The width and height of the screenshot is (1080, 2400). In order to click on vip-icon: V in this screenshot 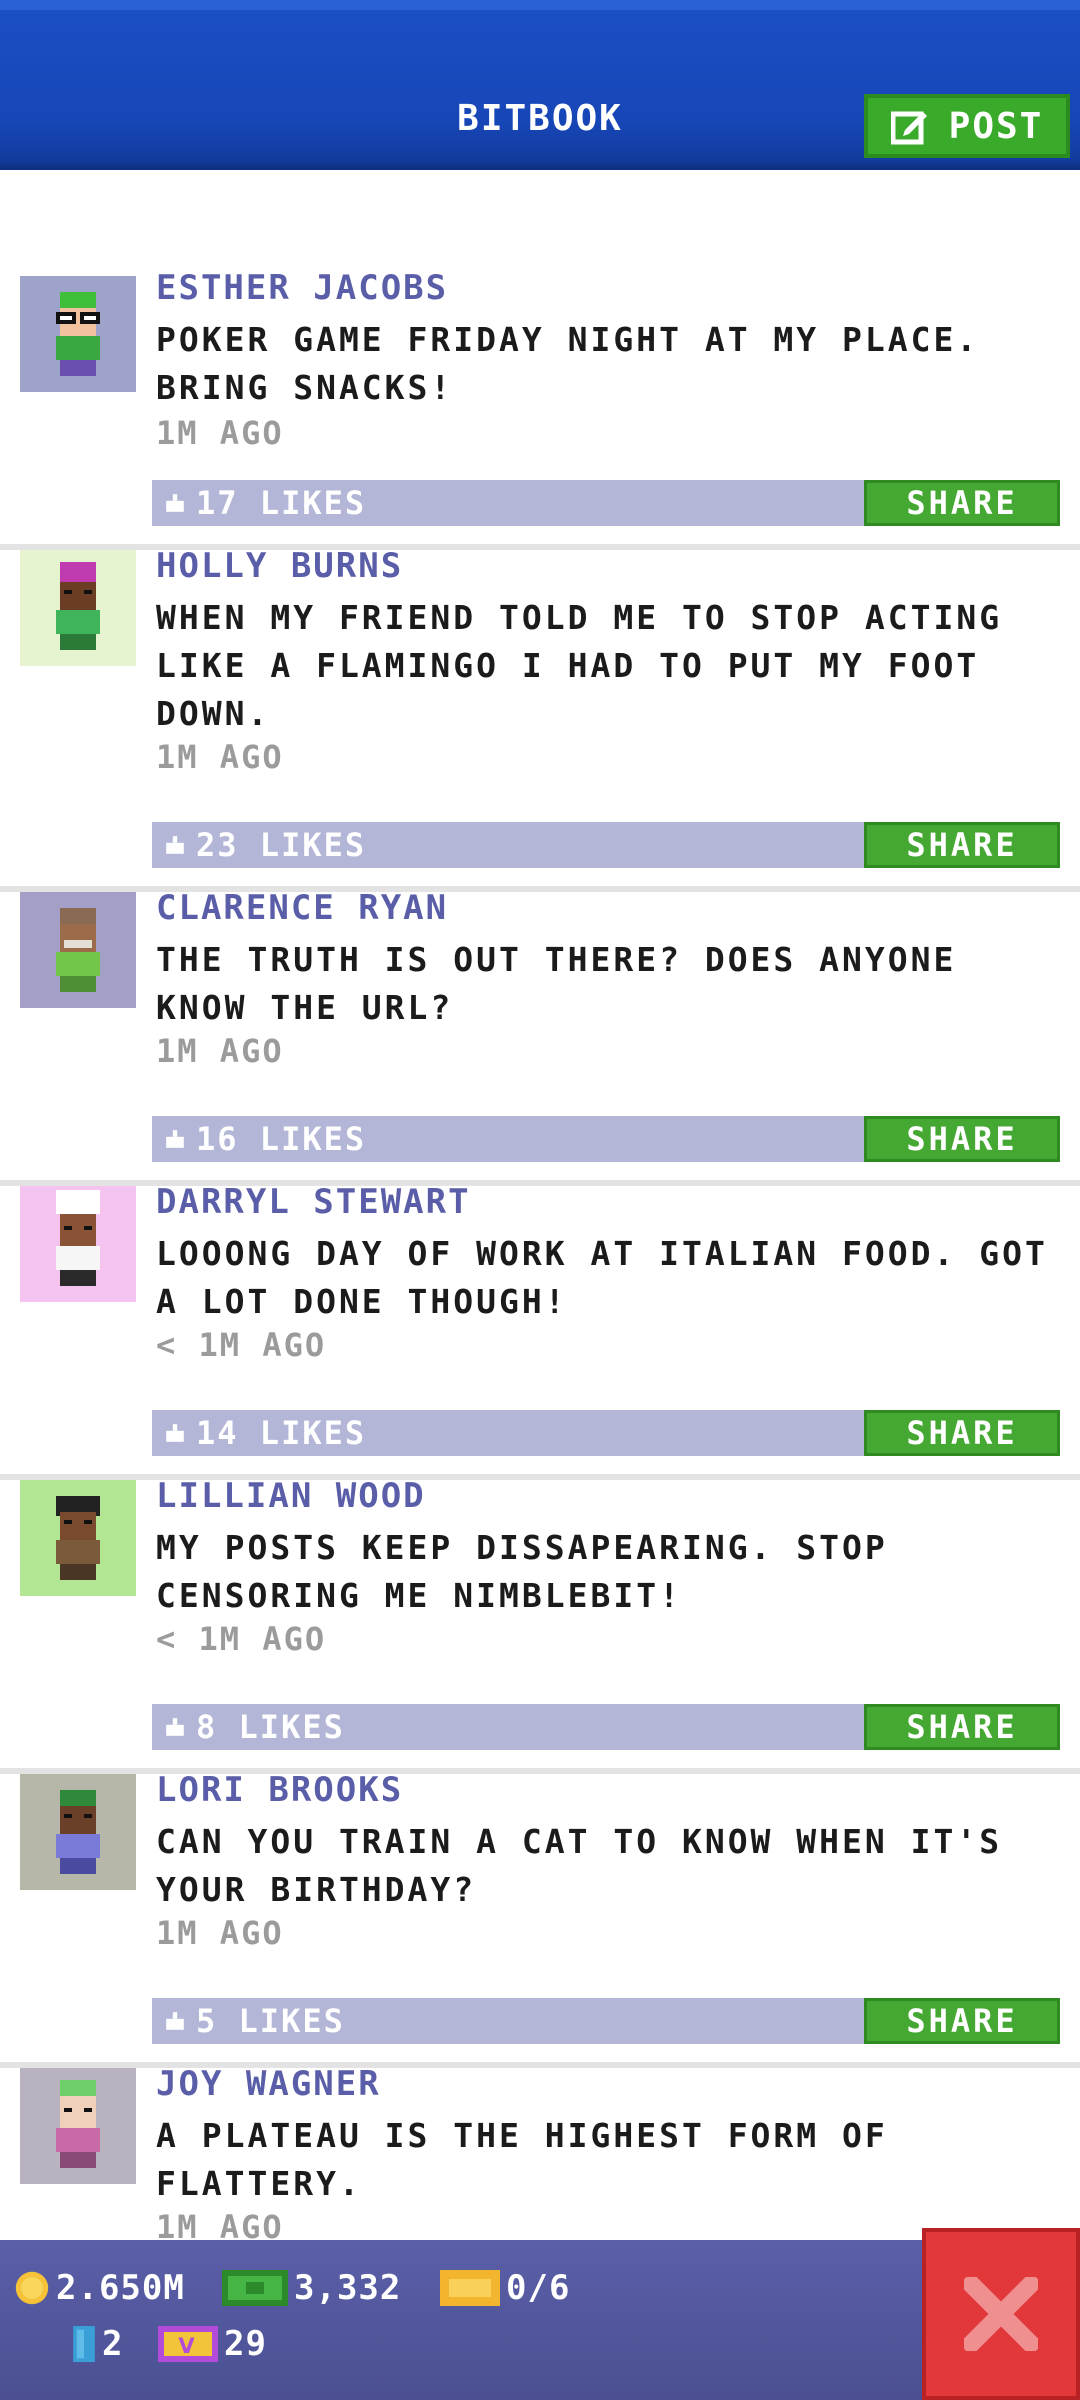, I will do `click(188, 2344)`.